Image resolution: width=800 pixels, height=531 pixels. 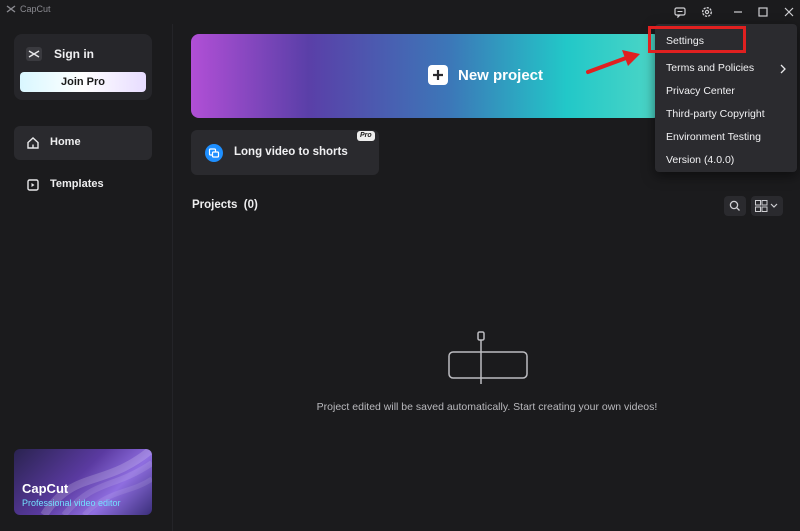 I want to click on pro-badge: Pro, so click(x=366, y=136).